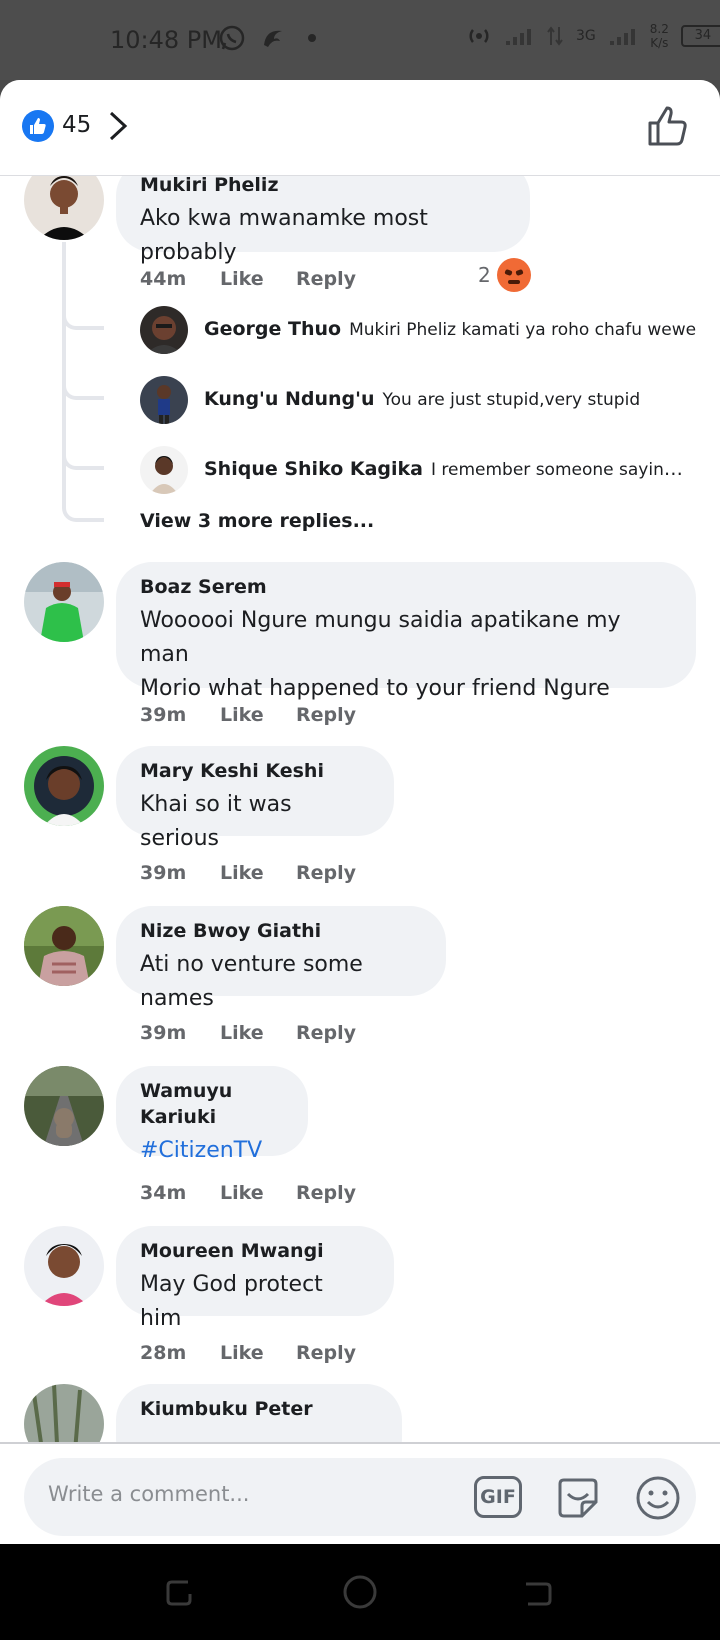 This screenshot has width=720, height=1640. Describe the element at coordinates (232, 38) in the screenshot. I see `whatsapp-icon` at that location.